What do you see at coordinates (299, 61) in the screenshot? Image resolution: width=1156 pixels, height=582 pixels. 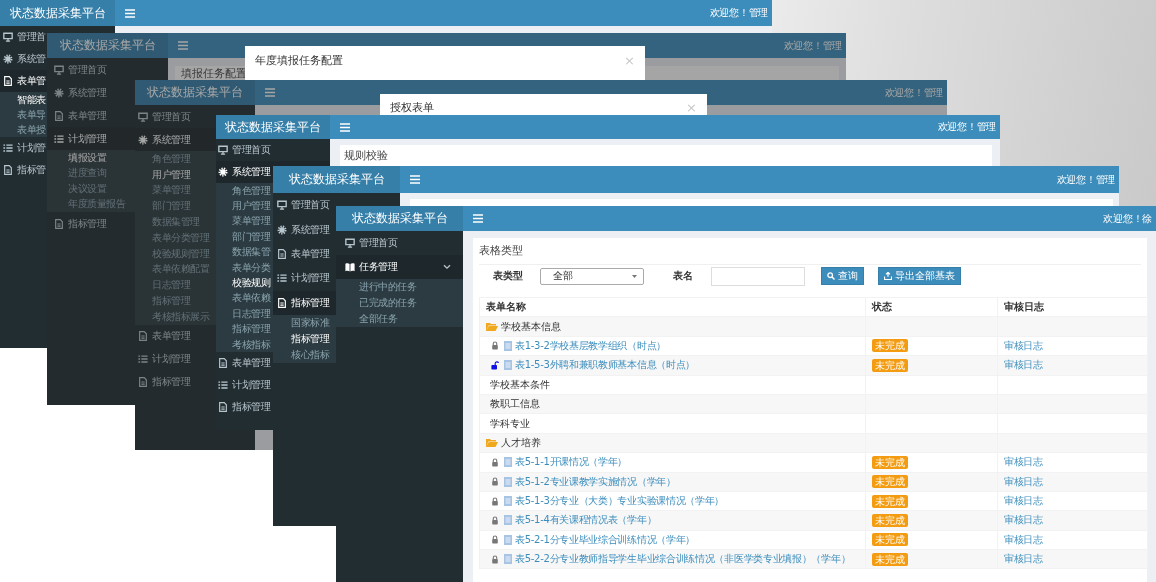 I see `dialog-title: 年度填报任务配置` at bounding box center [299, 61].